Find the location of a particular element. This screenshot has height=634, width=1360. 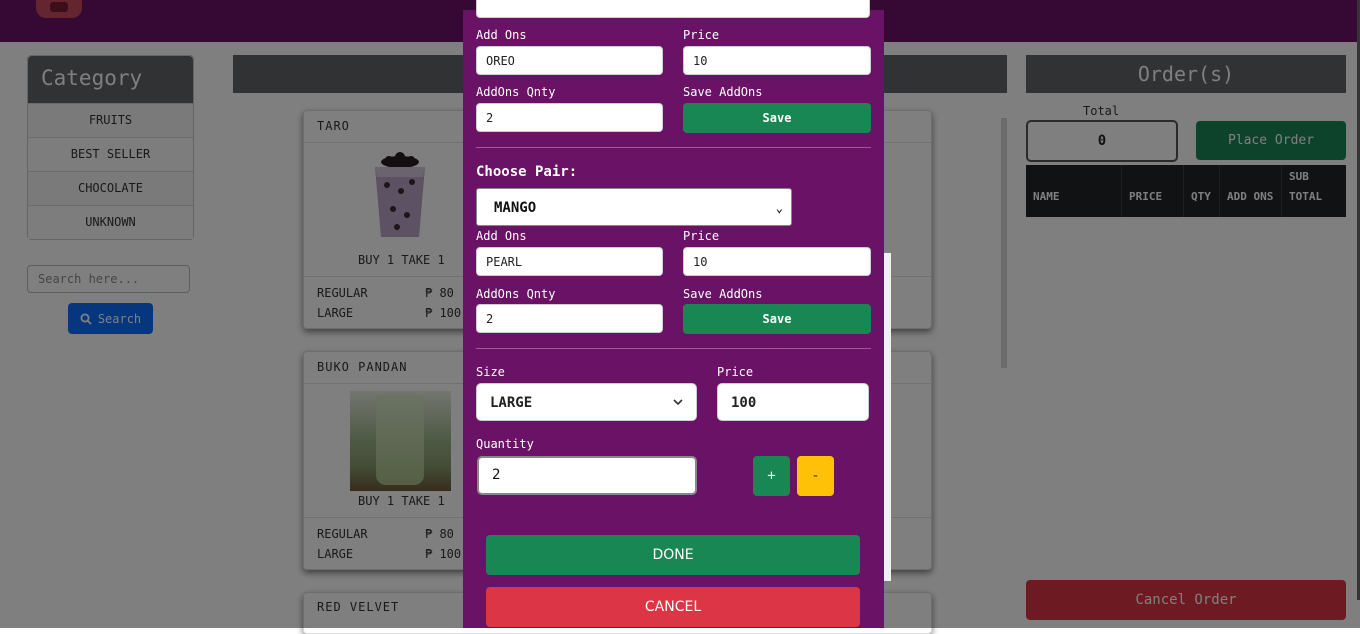

addons-label-2: Add Ons is located at coordinates (501, 236).